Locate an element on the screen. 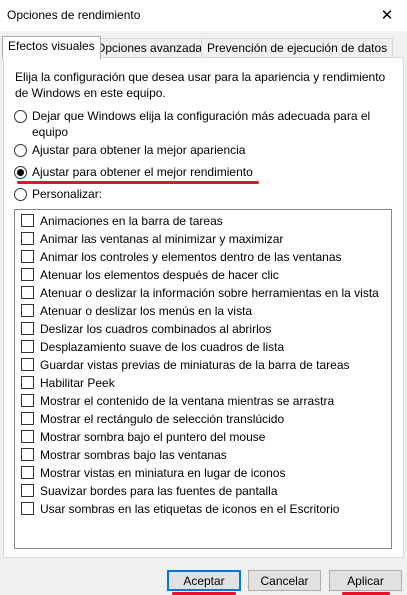 This screenshot has width=407, height=595. button-label: Cancelar is located at coordinates (284, 580).